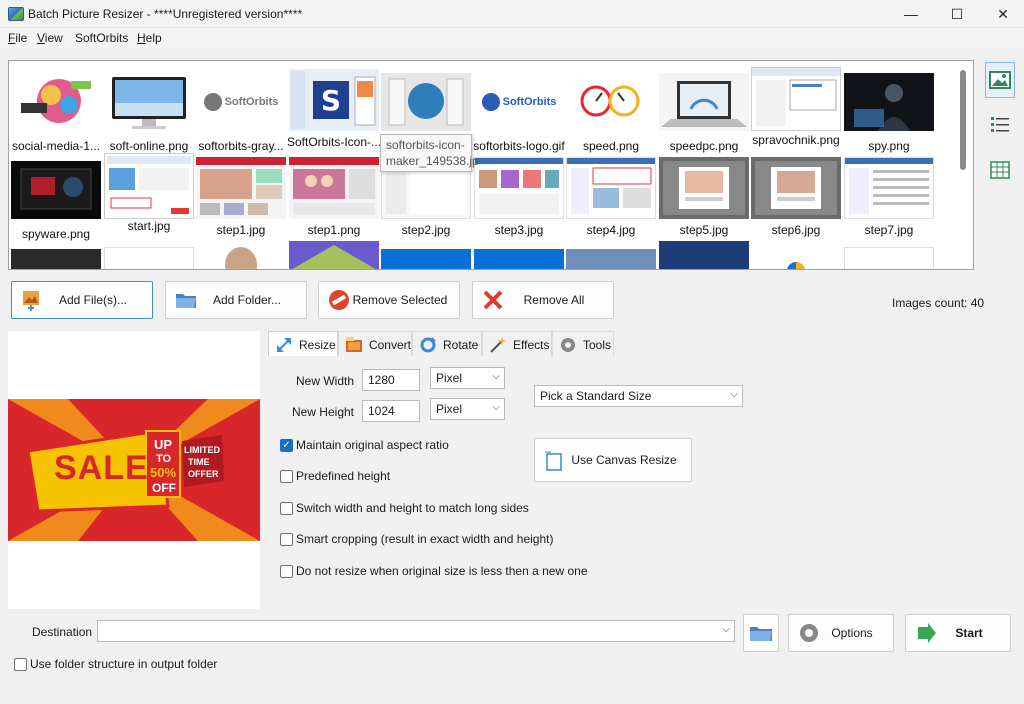 The image size is (1024, 704). Describe the element at coordinates (583, 344) in the screenshot. I see `tab-tools: Tools` at that location.